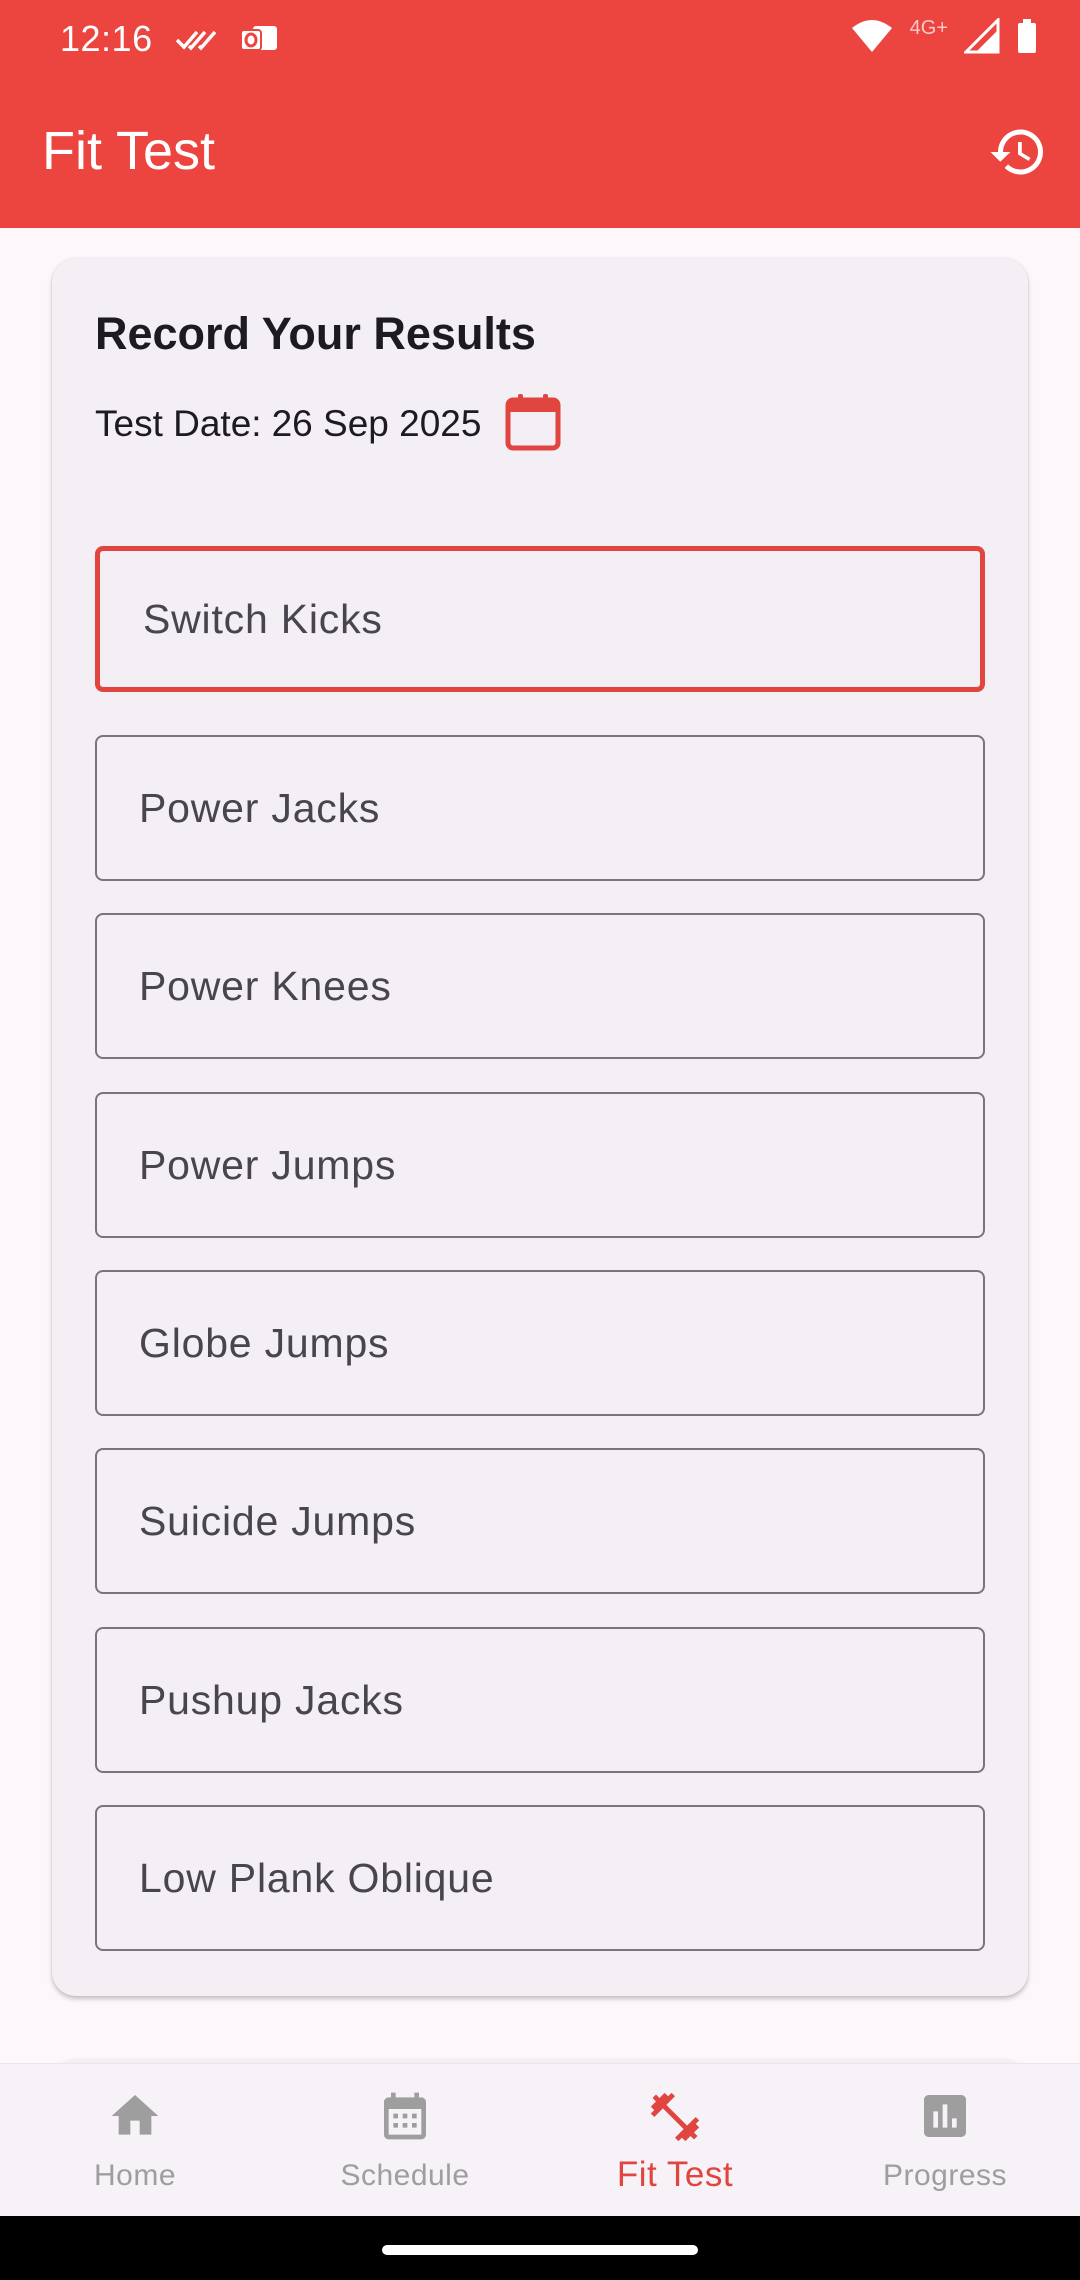  Describe the element at coordinates (540, 1521) in the screenshot. I see `suicide-jumps-input: Suicide Jumps` at that location.